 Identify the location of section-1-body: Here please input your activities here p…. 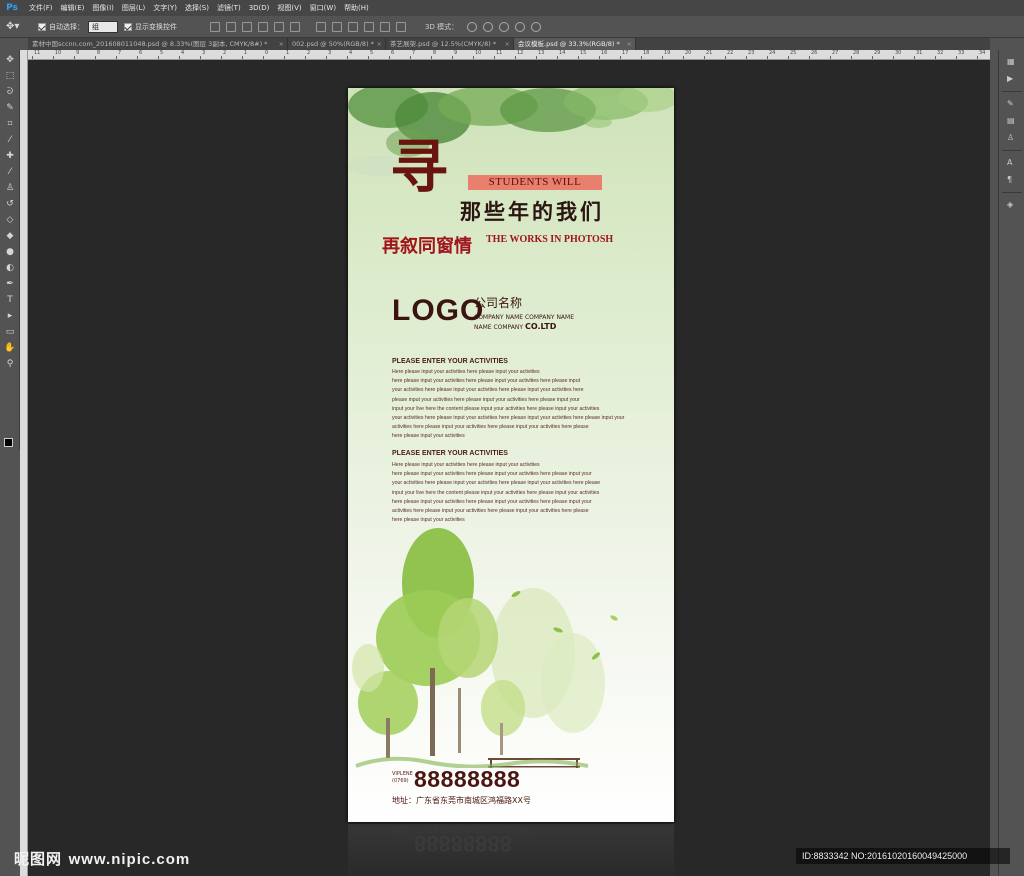
(519, 405).